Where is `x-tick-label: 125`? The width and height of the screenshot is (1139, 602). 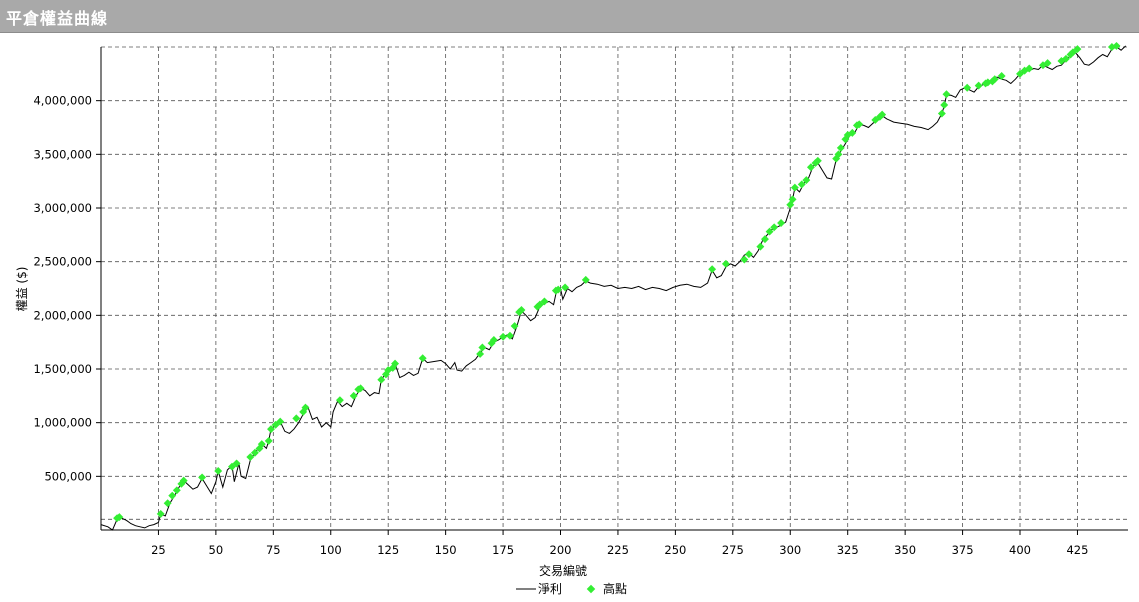
x-tick-label: 125 is located at coordinates (388, 550).